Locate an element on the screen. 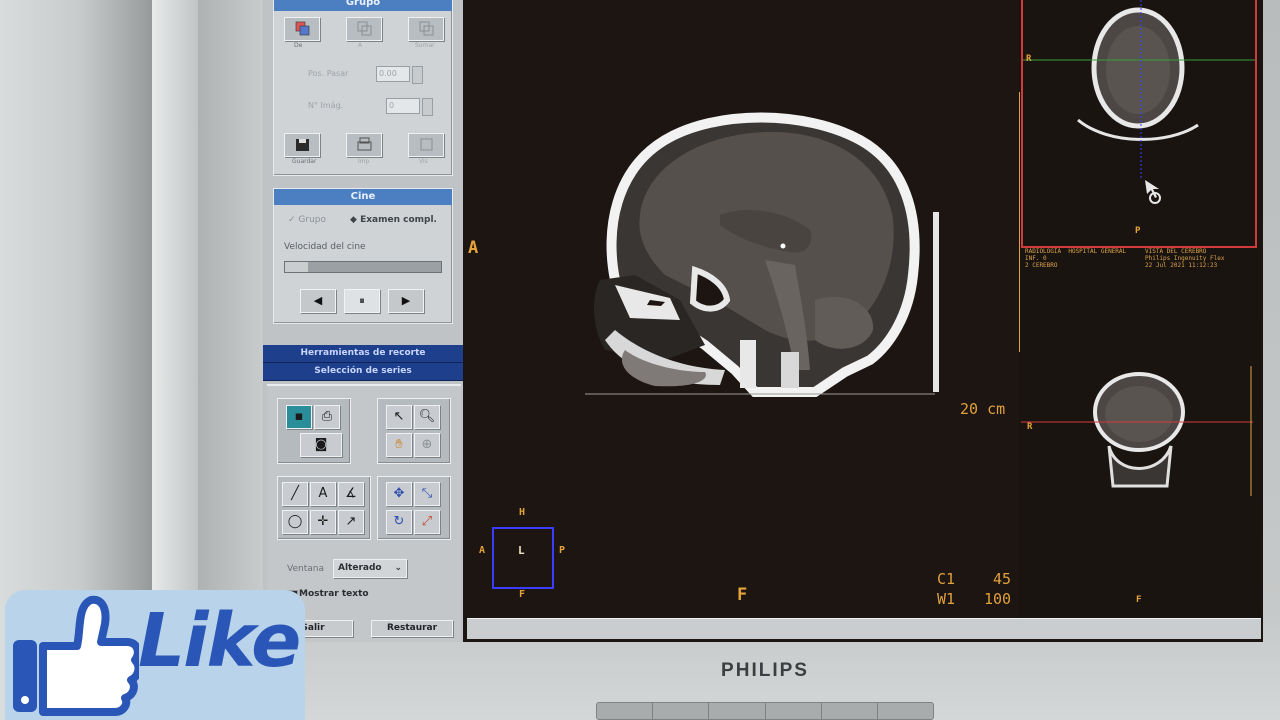 This screenshot has height=720, width=1280. num-images-field: 0 is located at coordinates (403, 106).